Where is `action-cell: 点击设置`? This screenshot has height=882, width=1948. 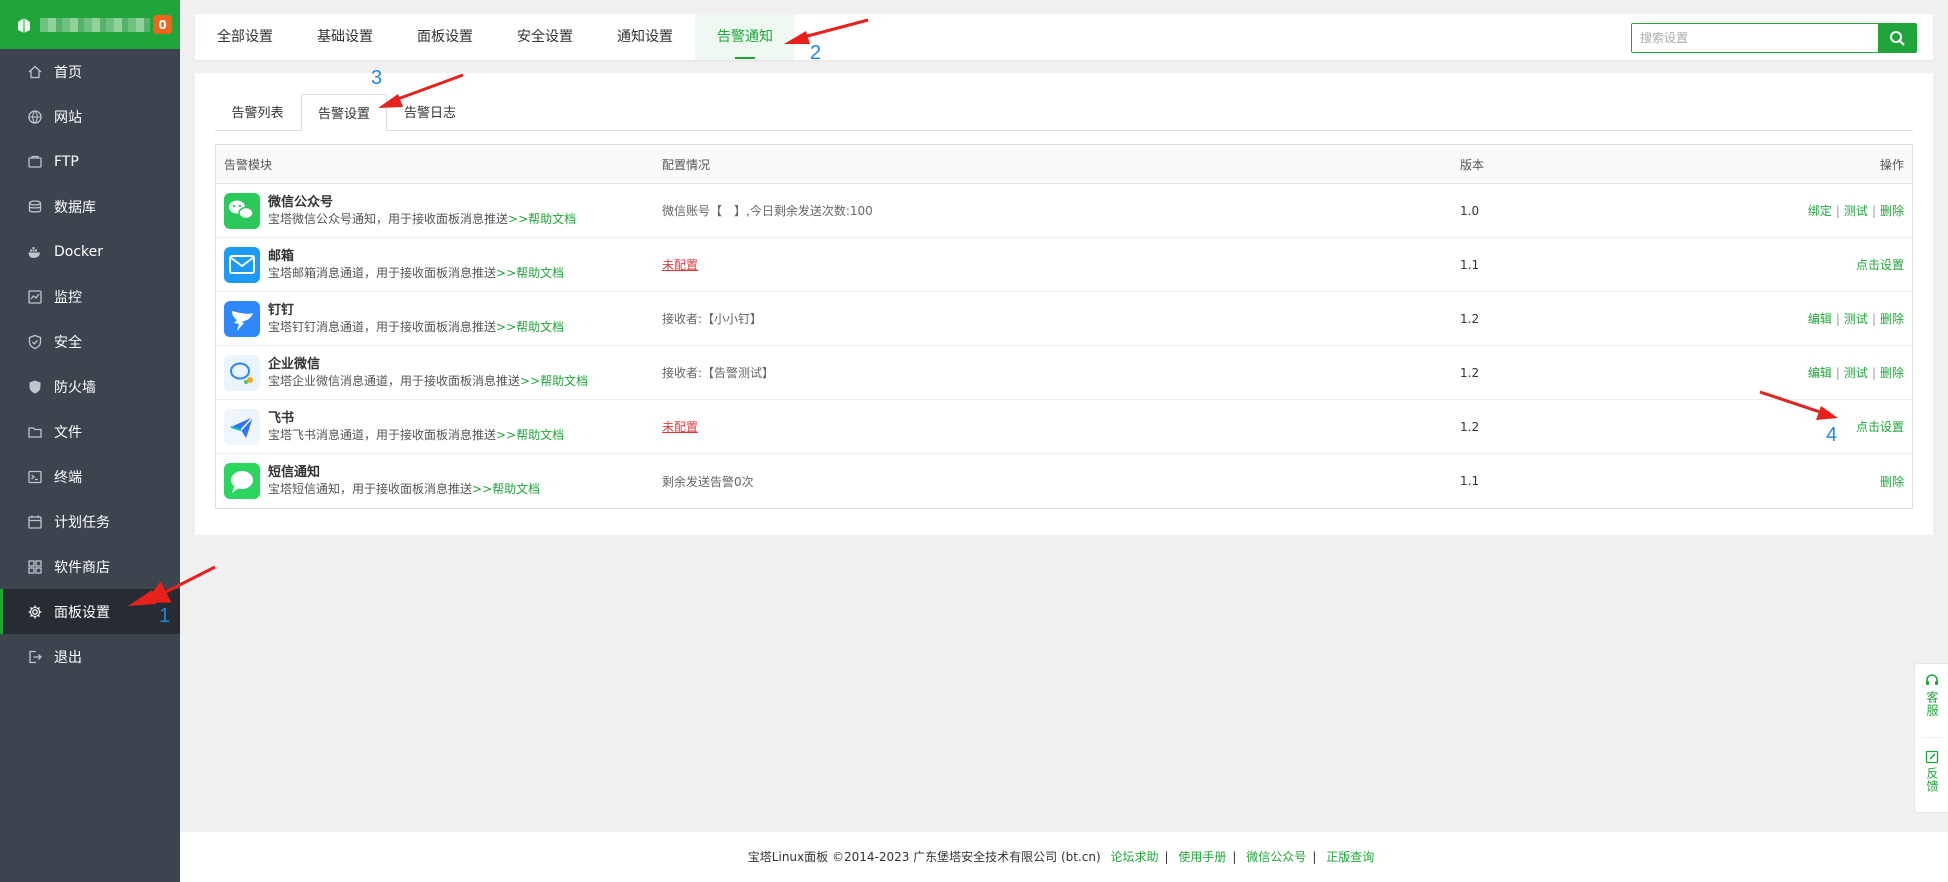 action-cell: 点击设置 is located at coordinates (1880, 264).